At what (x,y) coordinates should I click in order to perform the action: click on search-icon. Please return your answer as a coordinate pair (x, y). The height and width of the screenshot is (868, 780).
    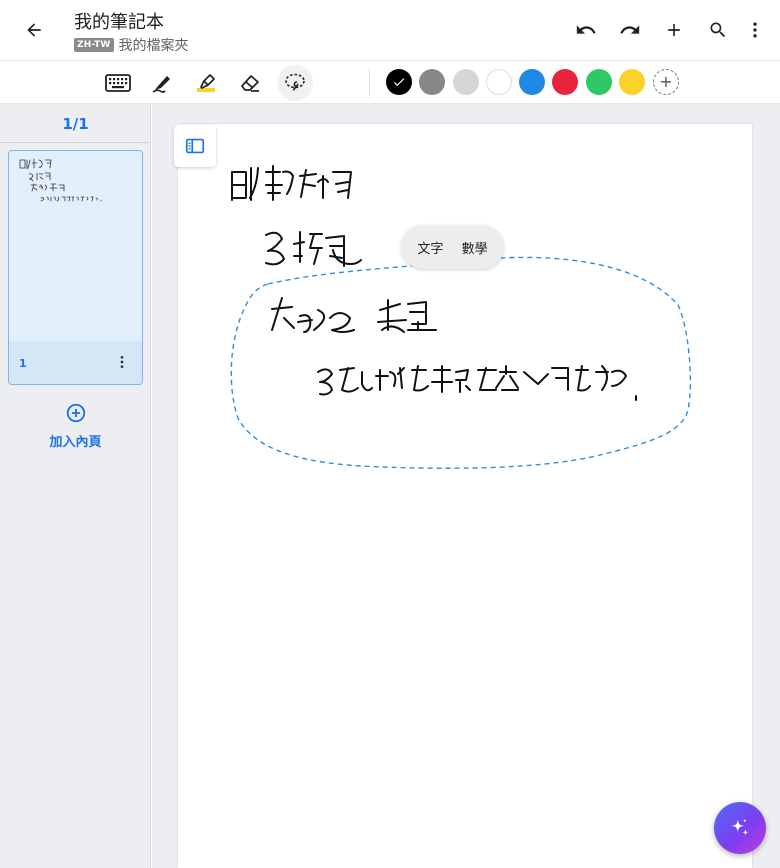
    Looking at the image, I should click on (718, 30).